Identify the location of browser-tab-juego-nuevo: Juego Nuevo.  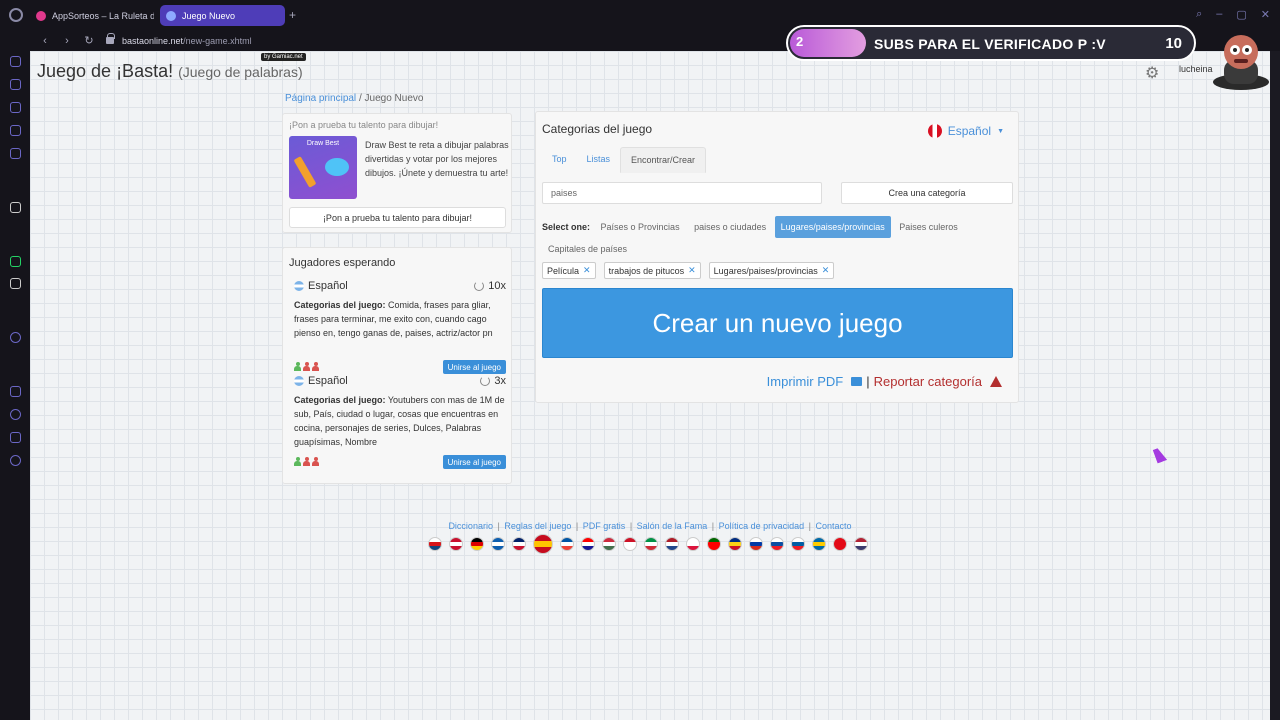
(222, 15).